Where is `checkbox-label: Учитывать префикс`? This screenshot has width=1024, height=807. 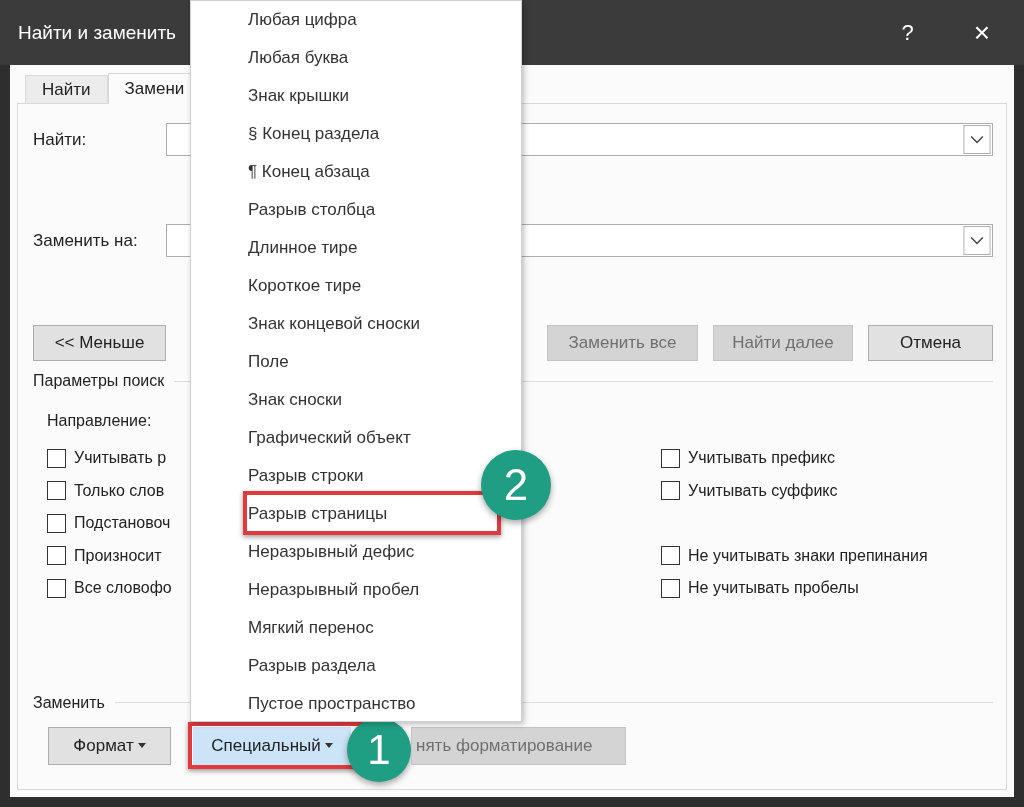 checkbox-label: Учитывать префикс is located at coordinates (761, 458).